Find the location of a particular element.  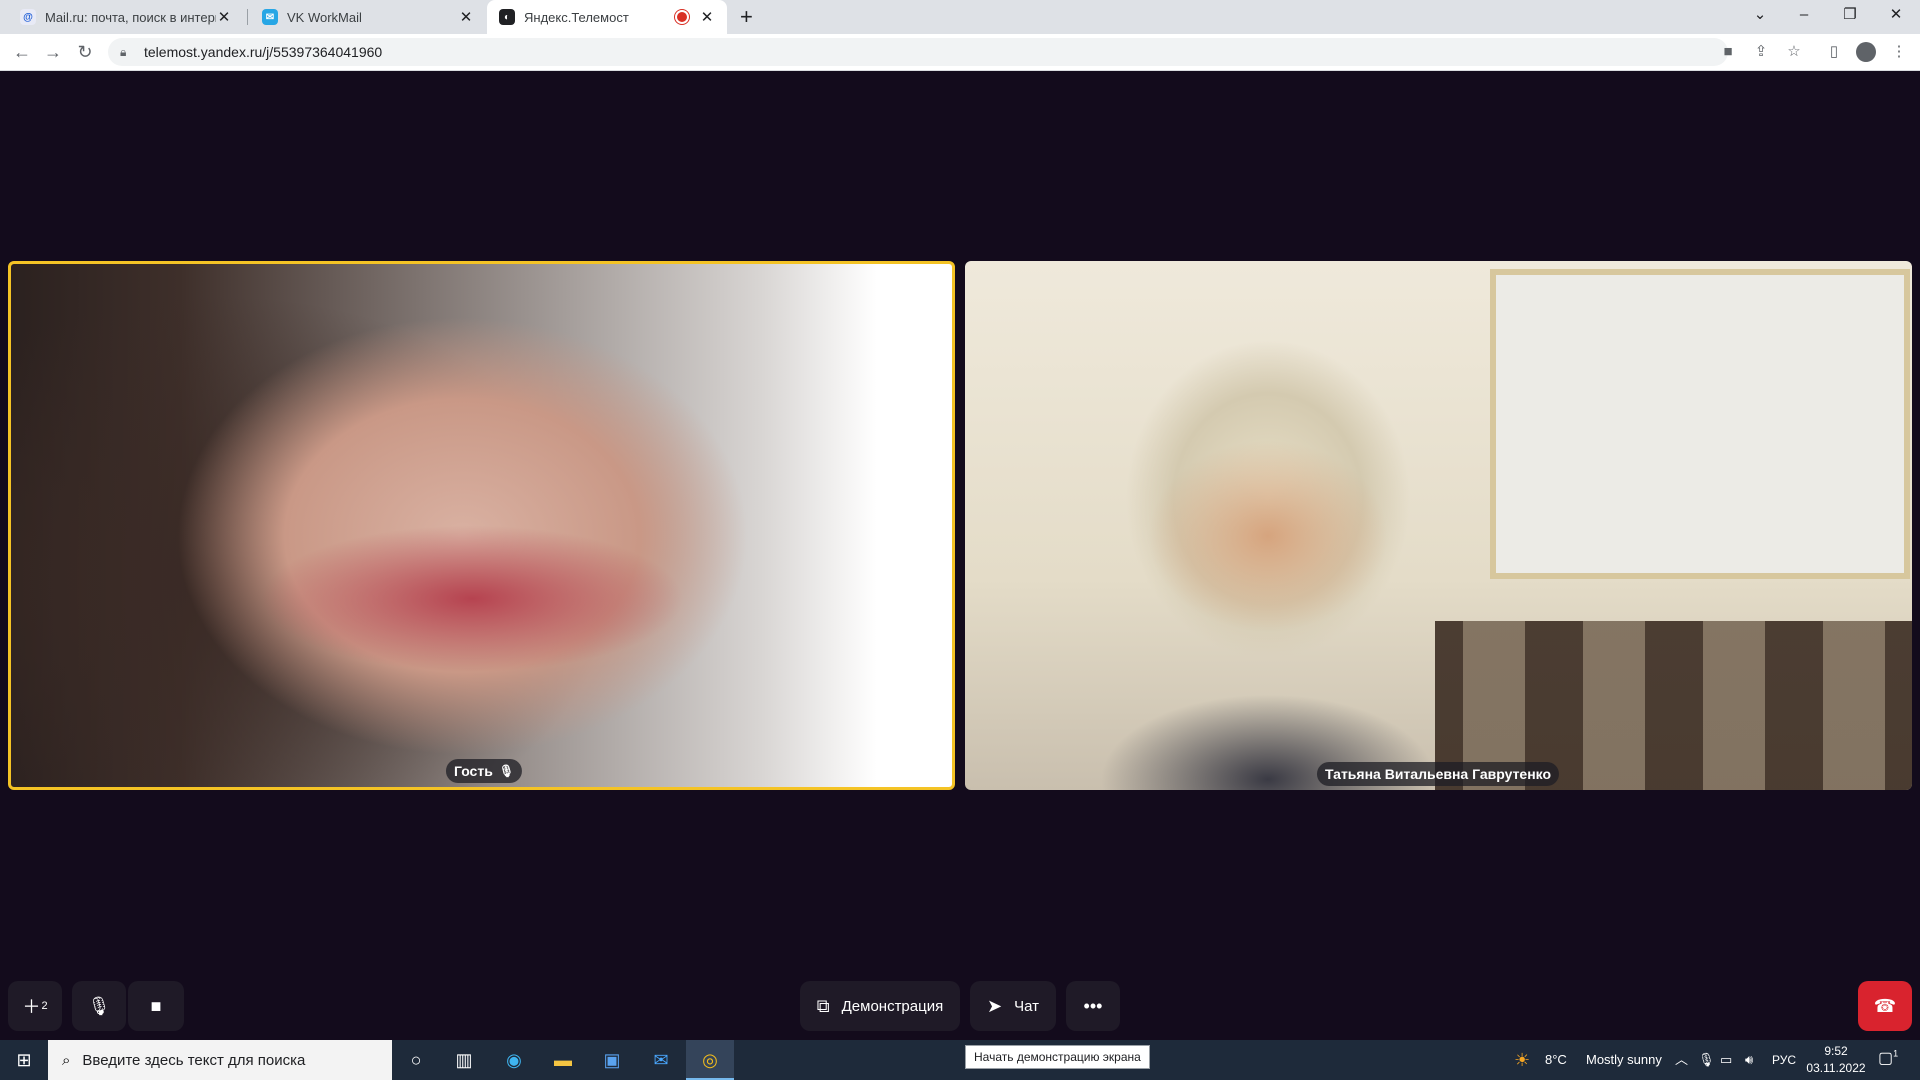

bookmark-star-icon: ☆ is located at coordinates (1794, 52).